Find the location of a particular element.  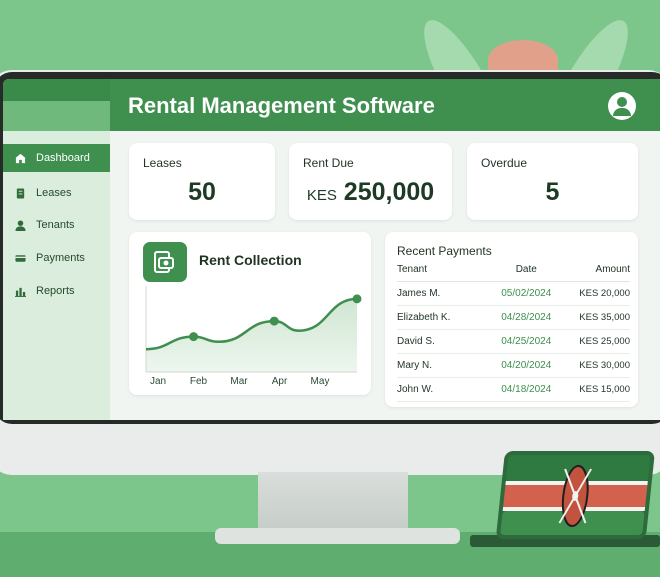

table-row: John W. 04/18/2024 KES 15,000 is located at coordinates (513, 389).